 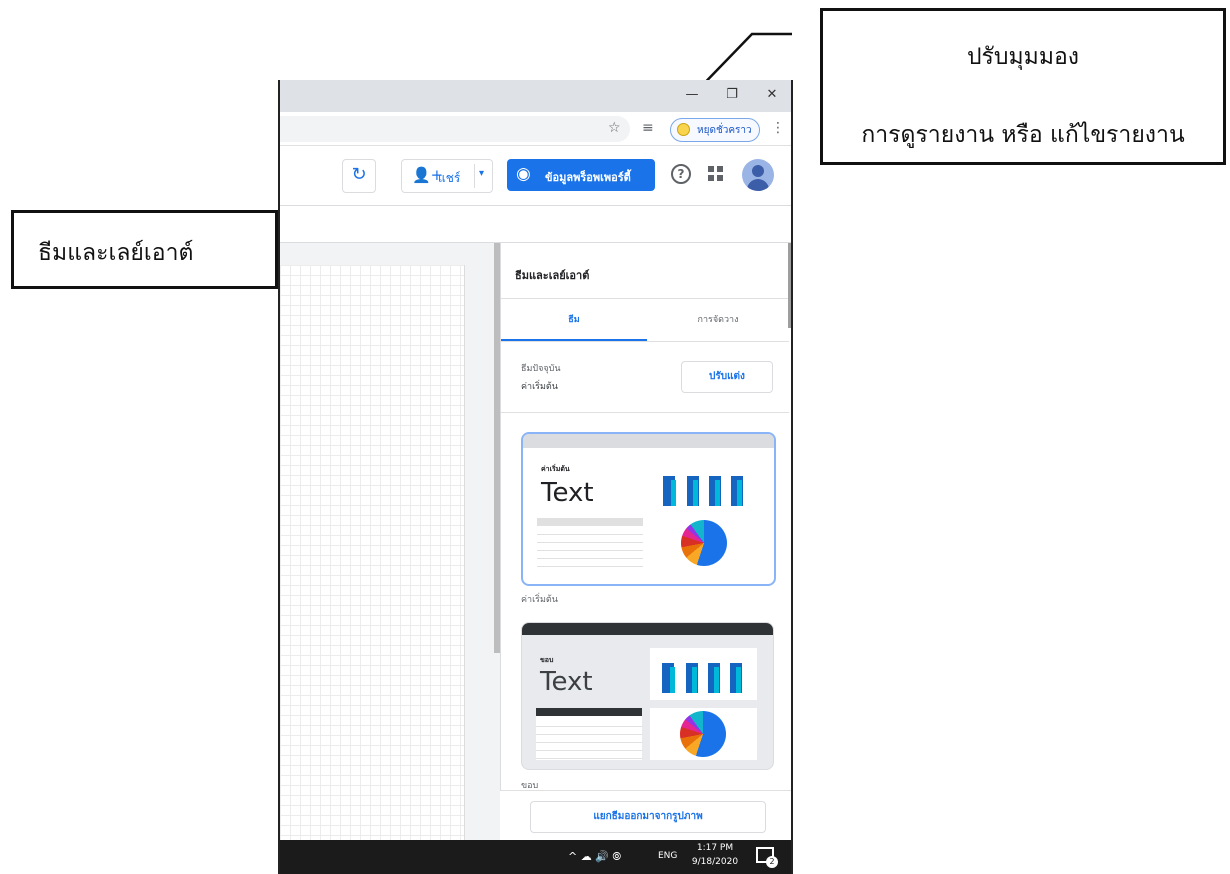 I want to click on minimize-button: —, so click(x=692, y=95).